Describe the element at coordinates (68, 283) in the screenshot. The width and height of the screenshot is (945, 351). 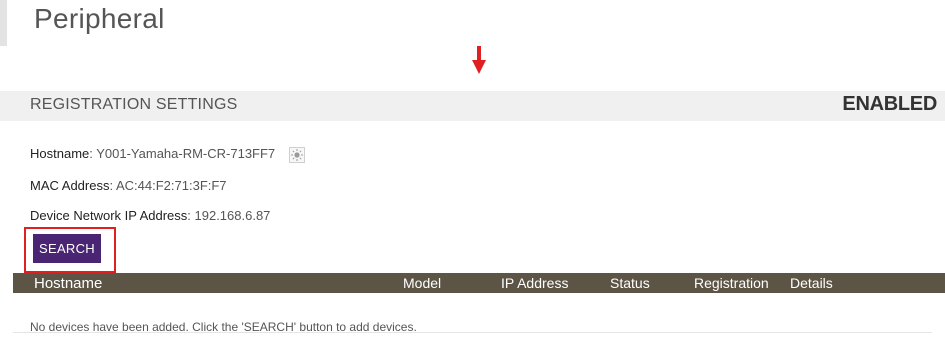
I see `column-hostname: Hostname` at that location.